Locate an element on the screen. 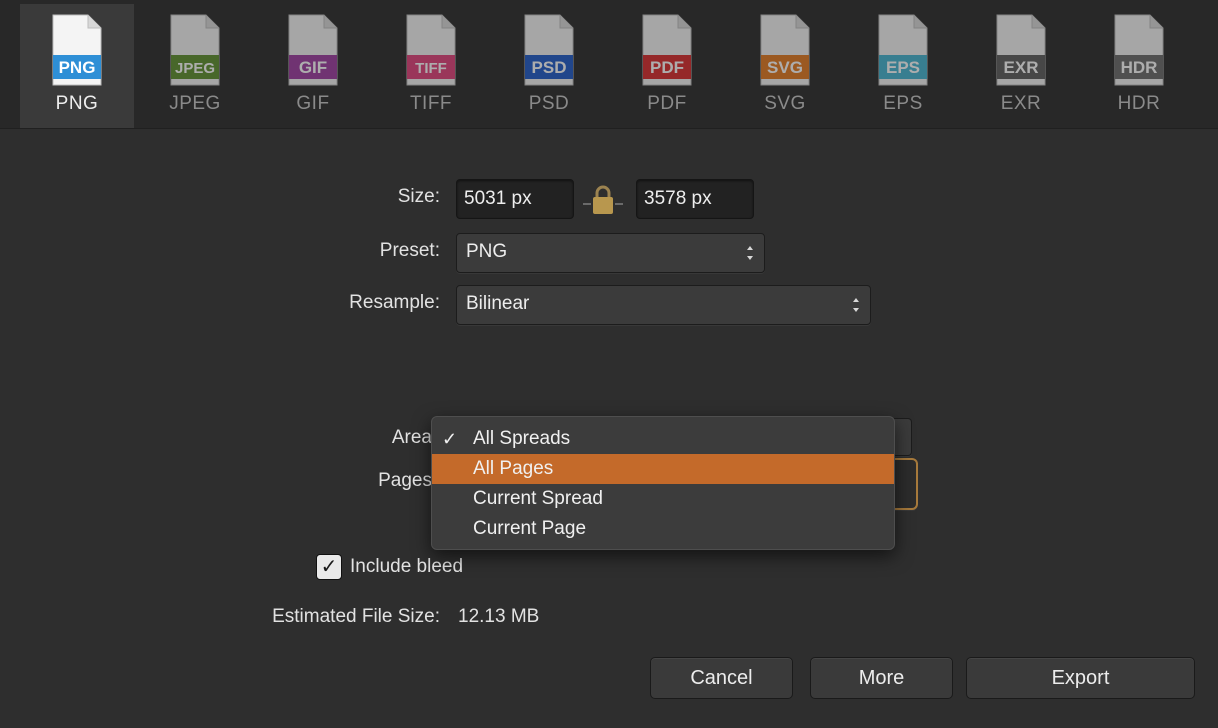  aspect-lock-icon is located at coordinates (603, 200).